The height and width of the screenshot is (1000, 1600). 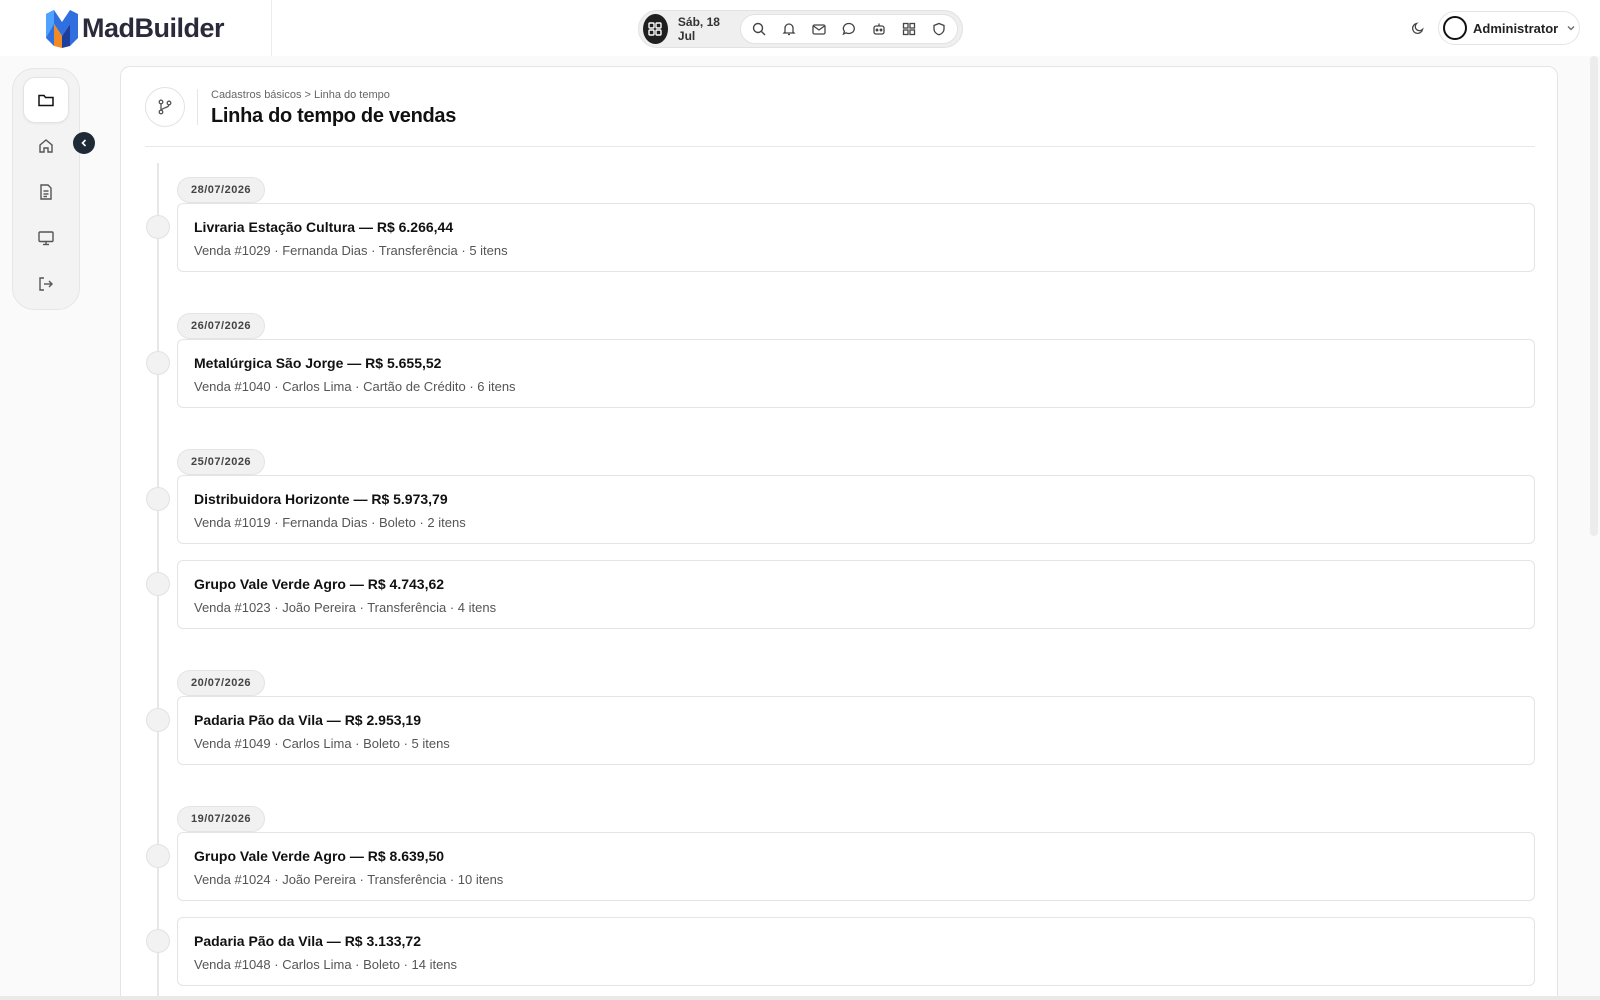 I want to click on shield-icon, so click(x=939, y=29).